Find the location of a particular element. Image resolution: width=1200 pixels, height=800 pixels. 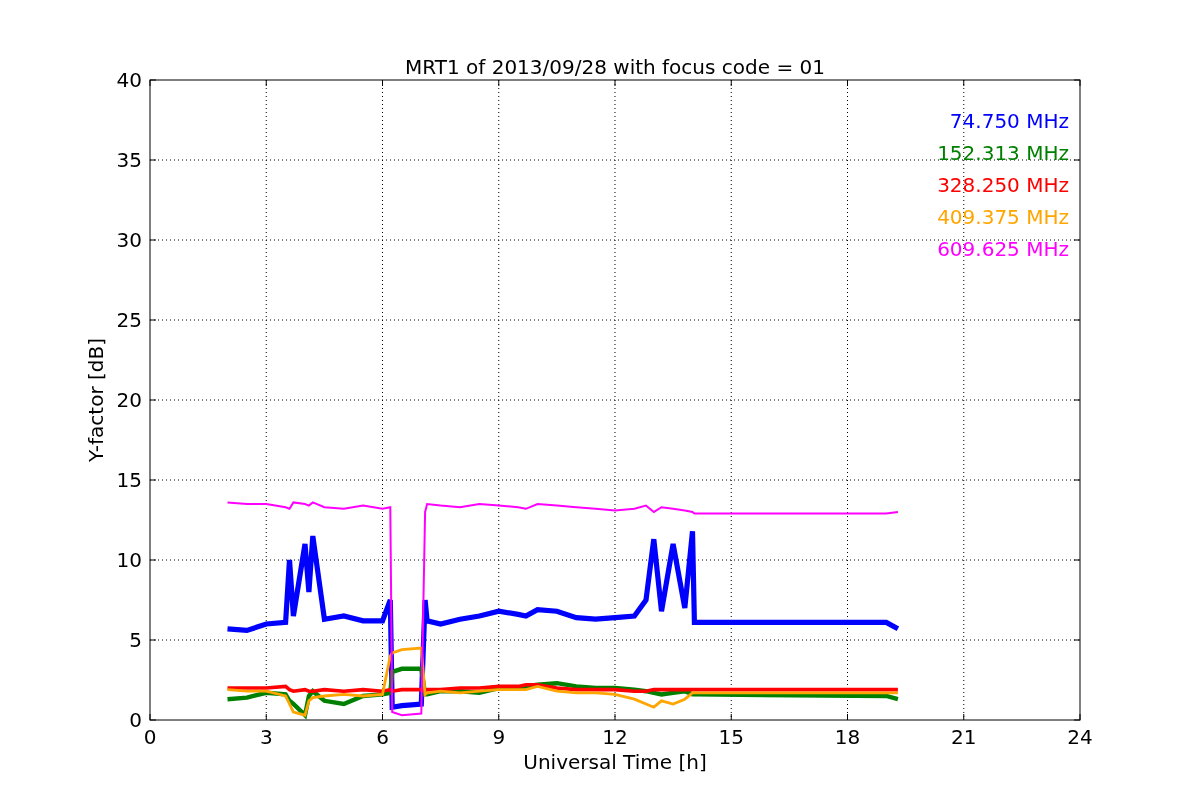

x-tick-label: 9 is located at coordinates (499, 737).